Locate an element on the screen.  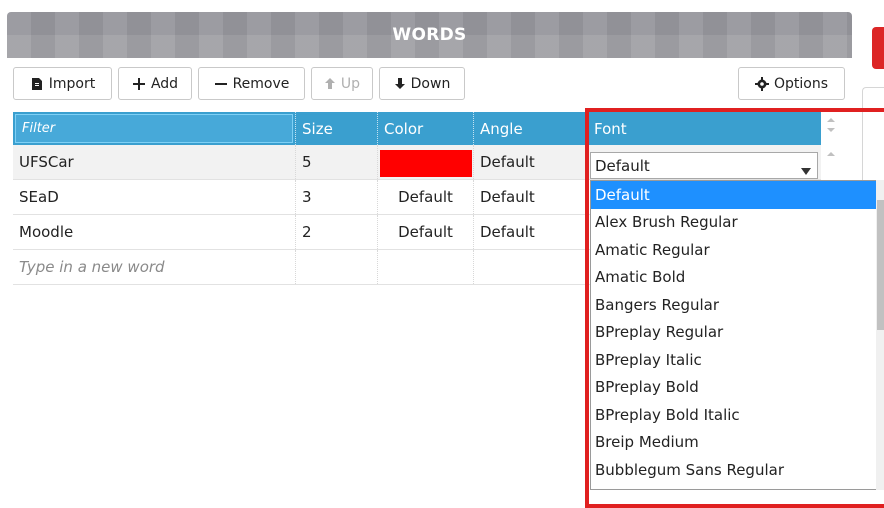
filter-input: Filter is located at coordinates (154, 128).